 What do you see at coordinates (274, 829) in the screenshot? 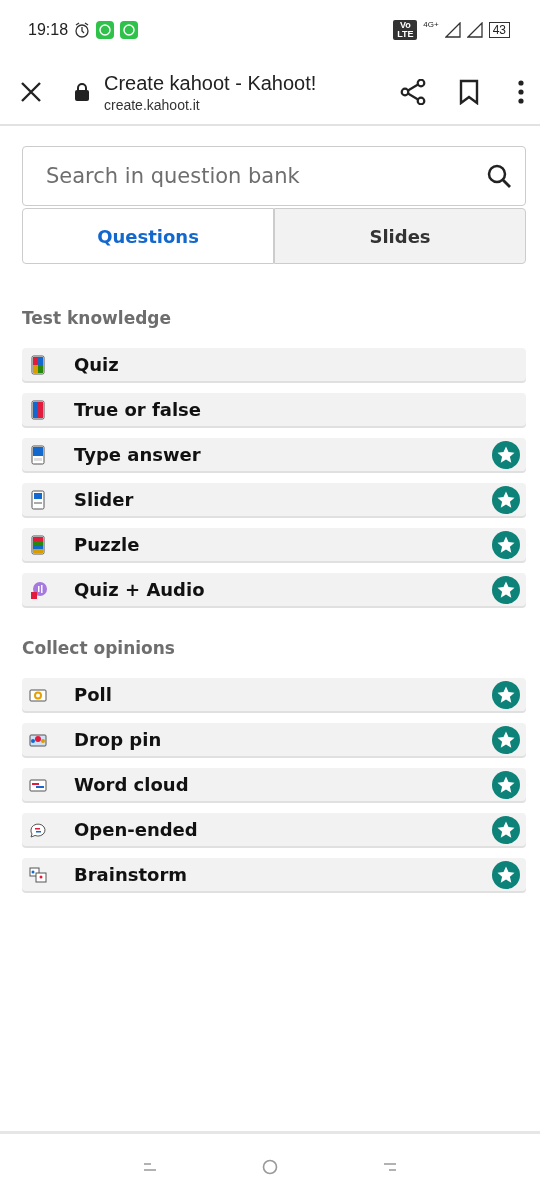
I see `question-type-item: Open-ended` at bounding box center [274, 829].